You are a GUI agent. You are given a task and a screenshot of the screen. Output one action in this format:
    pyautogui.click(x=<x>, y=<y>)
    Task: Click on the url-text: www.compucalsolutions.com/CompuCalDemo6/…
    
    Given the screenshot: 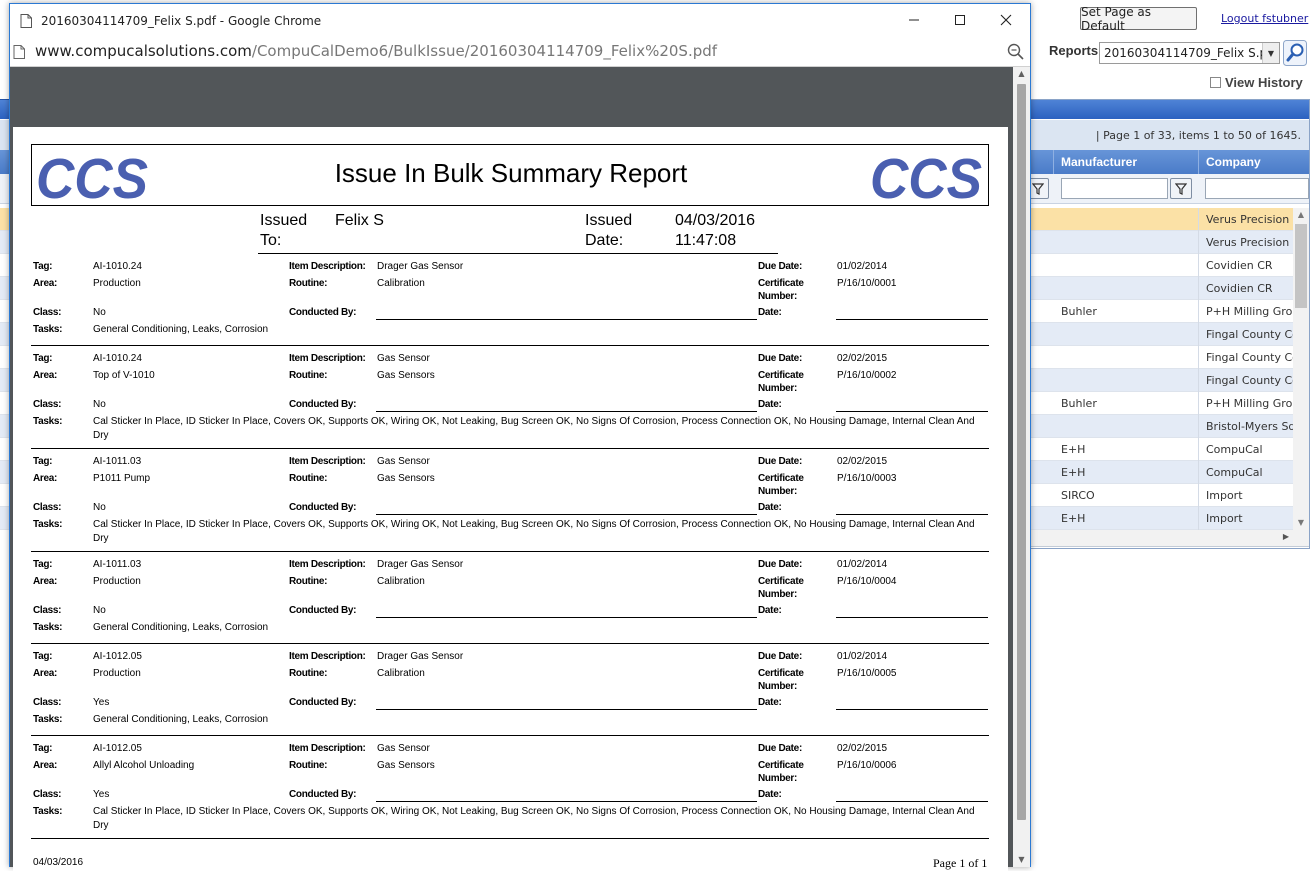 What is the action you would take?
    pyautogui.click(x=376, y=51)
    